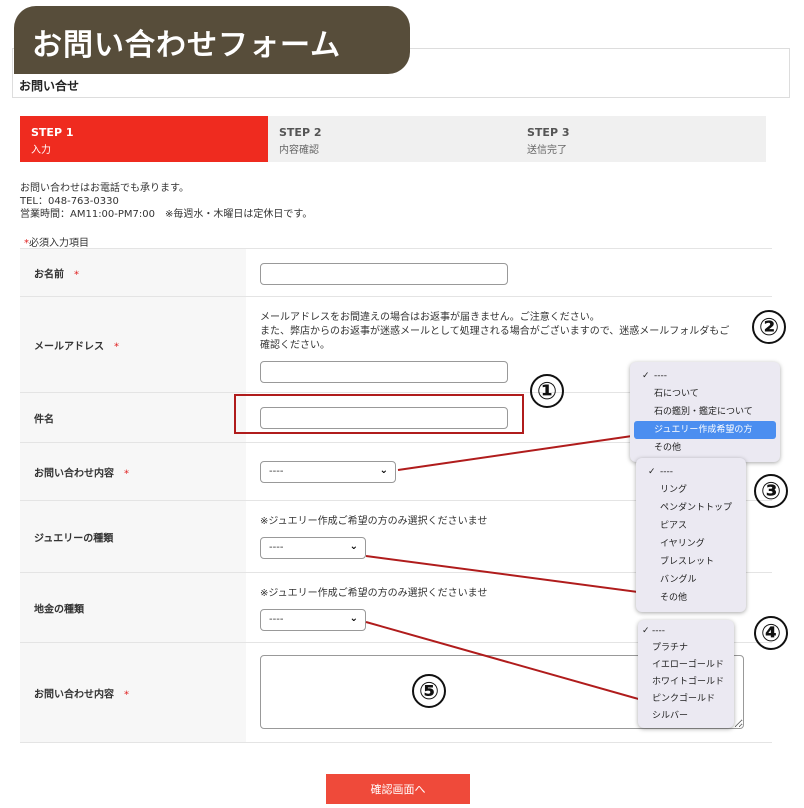 The height and width of the screenshot is (808, 804). I want to click on email-label-cell: メールアドレス *, so click(133, 344).